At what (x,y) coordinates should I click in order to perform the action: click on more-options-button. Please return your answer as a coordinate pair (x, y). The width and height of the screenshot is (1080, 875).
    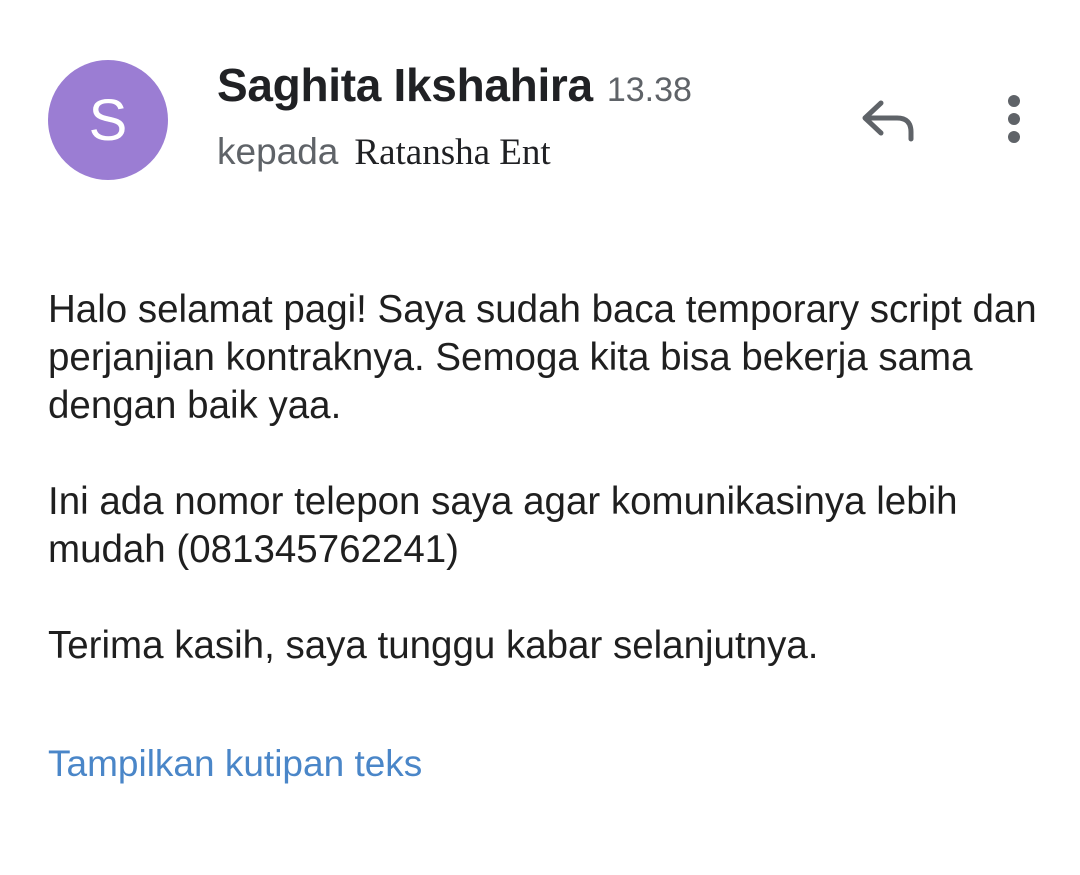
    Looking at the image, I should click on (1014, 120).